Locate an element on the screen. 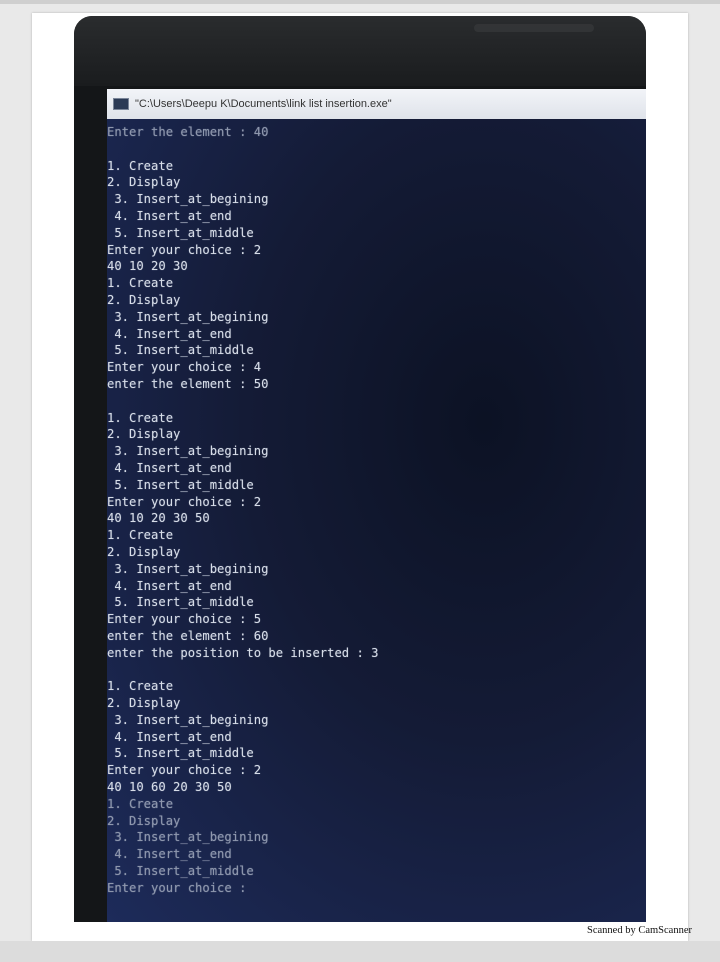  console-line: 40 10 60 20 30 50 is located at coordinates (169, 787).